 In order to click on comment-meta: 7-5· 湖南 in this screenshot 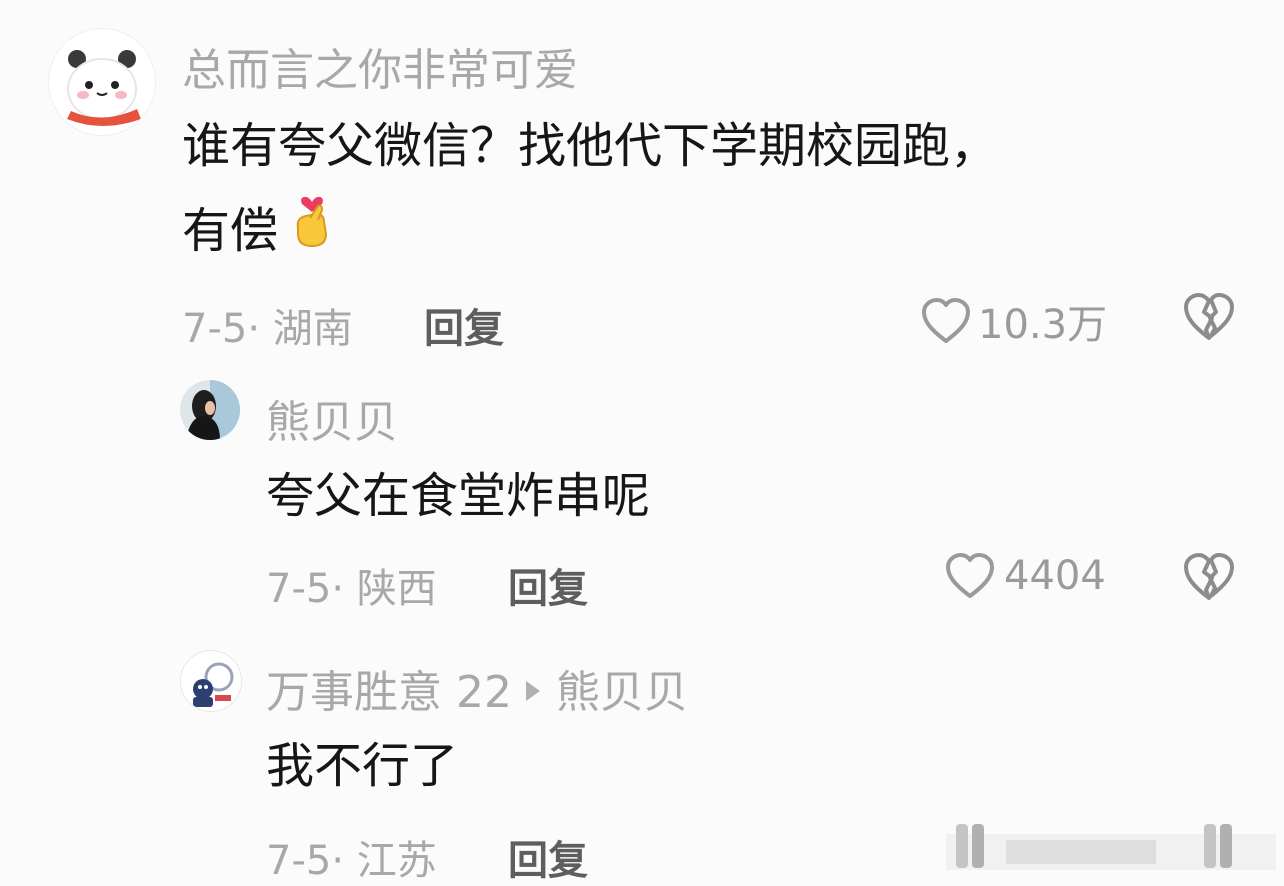, I will do `click(267, 329)`.